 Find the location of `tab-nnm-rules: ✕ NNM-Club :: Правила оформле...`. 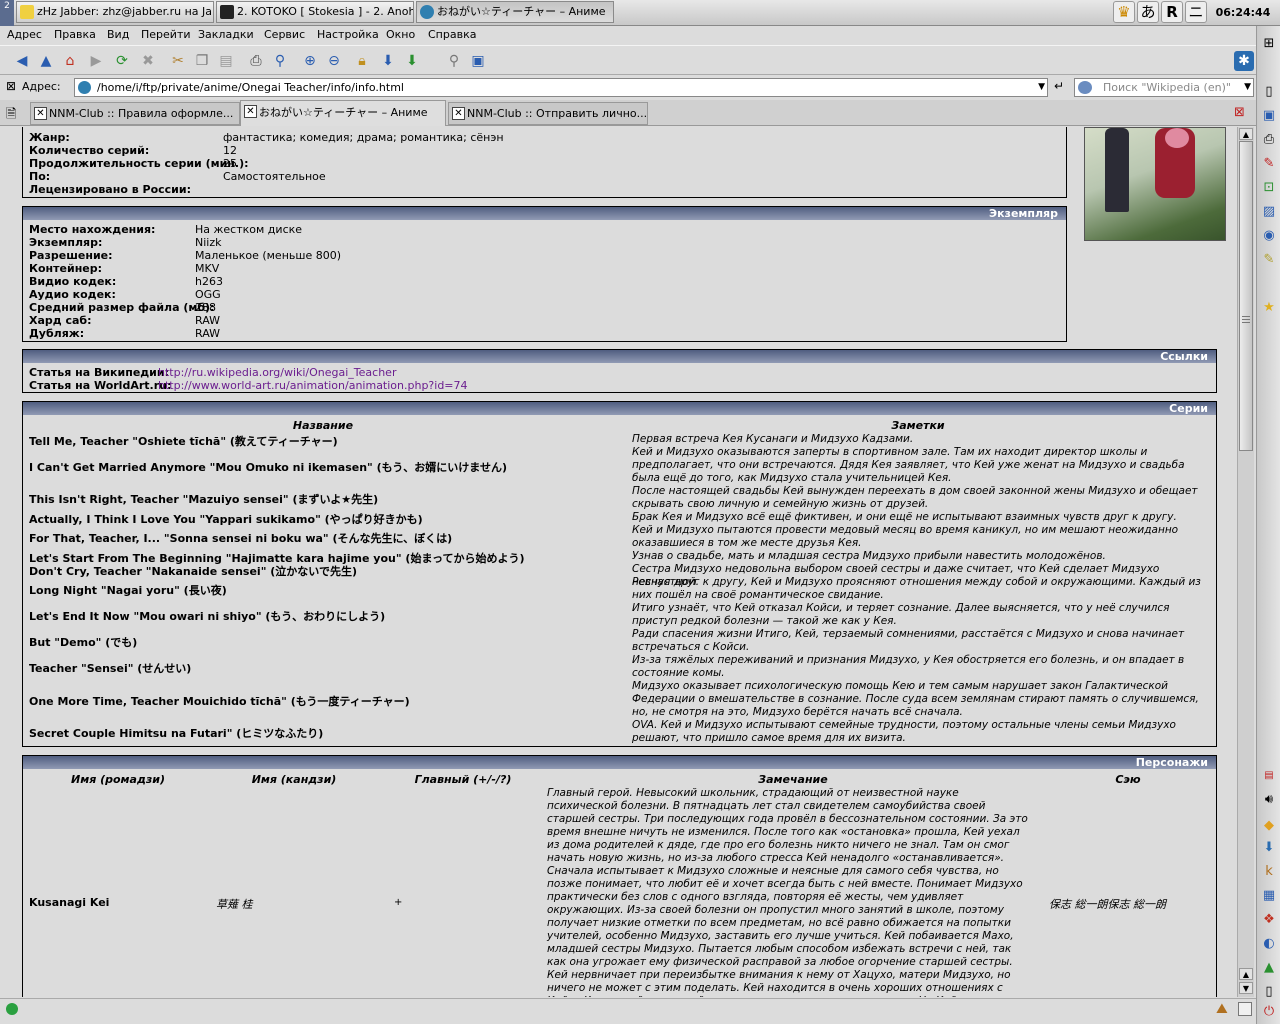

tab-nnm-rules: ✕ NNM-Club :: Правила оформле... is located at coordinates (135, 113).